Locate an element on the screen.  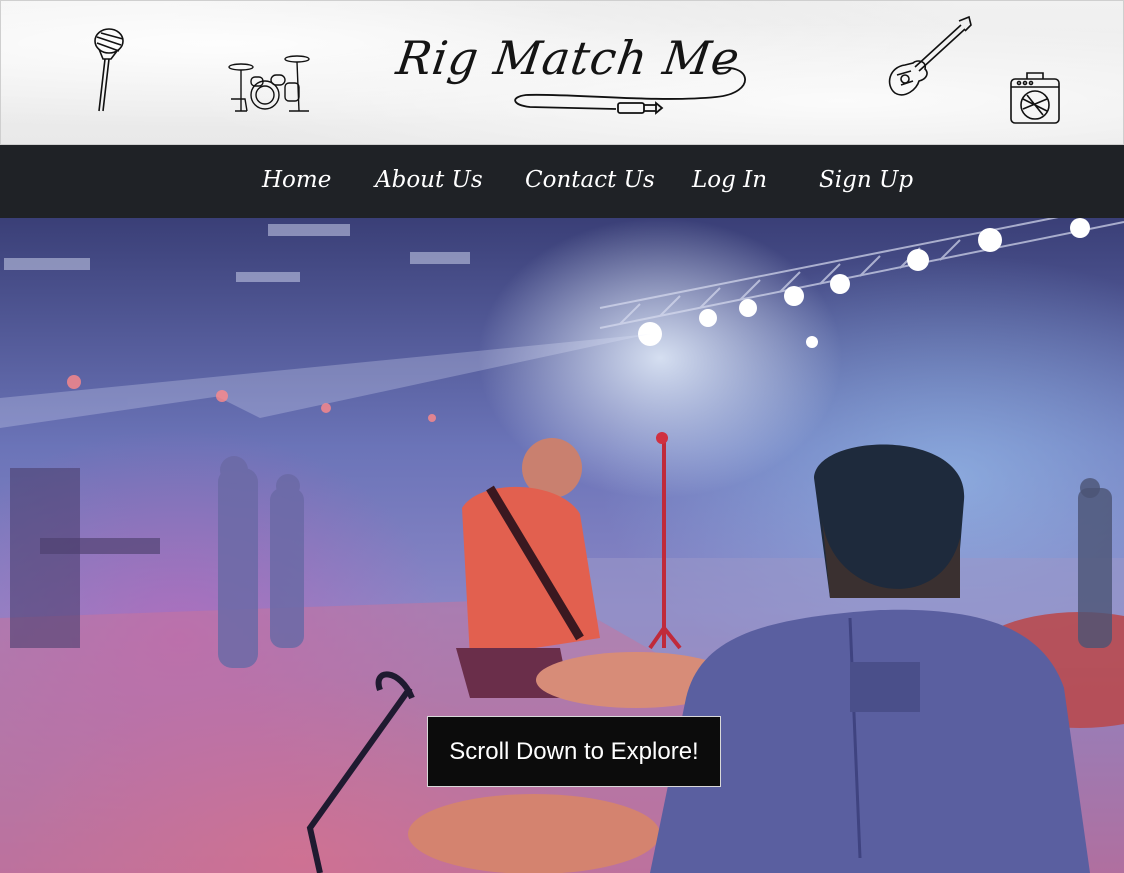
main-nav: Home About Us Contact Us Log In Sign Up is located at coordinates (562, 181).